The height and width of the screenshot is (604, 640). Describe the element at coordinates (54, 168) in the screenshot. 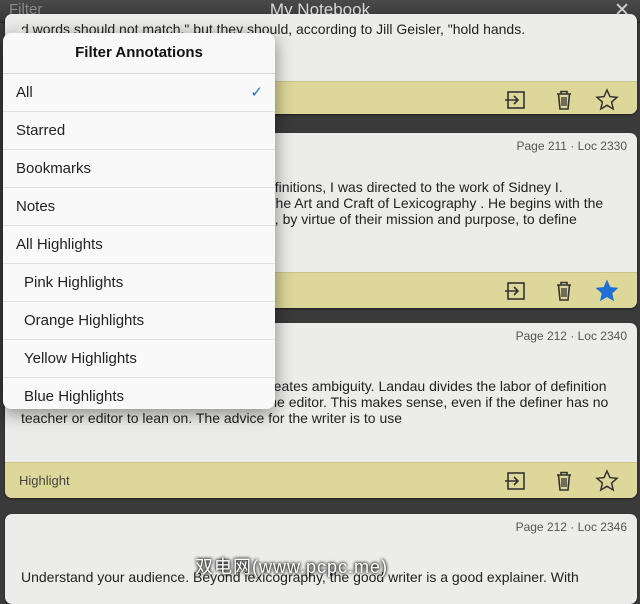

I see `filter-option-label: Bookmarks` at that location.